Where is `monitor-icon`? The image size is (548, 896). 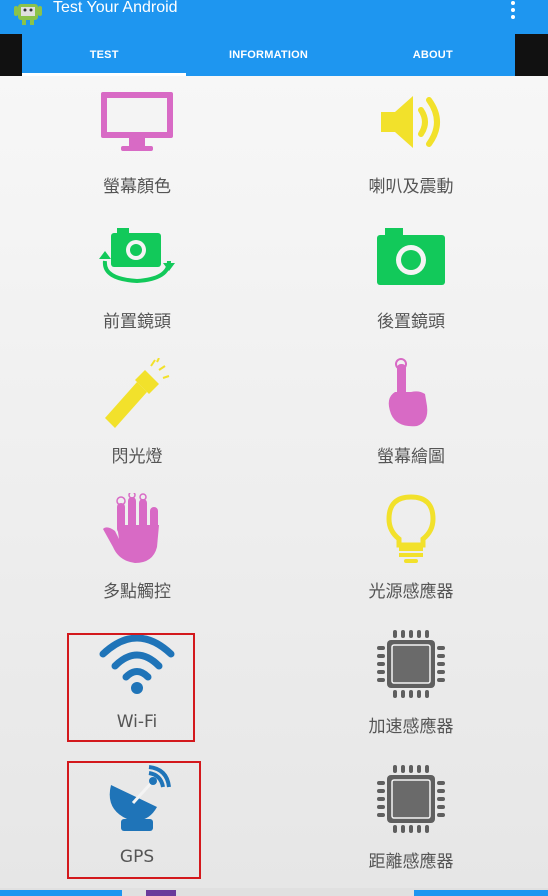 monitor-icon is located at coordinates (137, 121).